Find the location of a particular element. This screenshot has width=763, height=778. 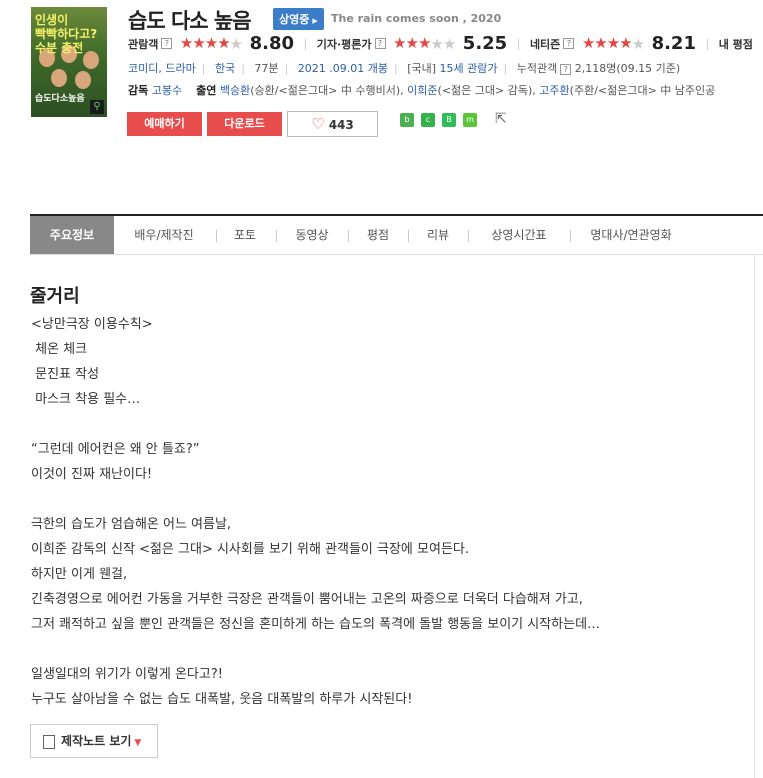

audience-rating-label: 관람객 is located at coordinates (143, 44).